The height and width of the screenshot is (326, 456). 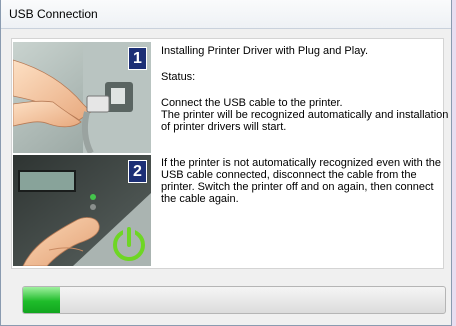 What do you see at coordinates (53, 14) in the screenshot?
I see `window-title: USB Connection` at bounding box center [53, 14].